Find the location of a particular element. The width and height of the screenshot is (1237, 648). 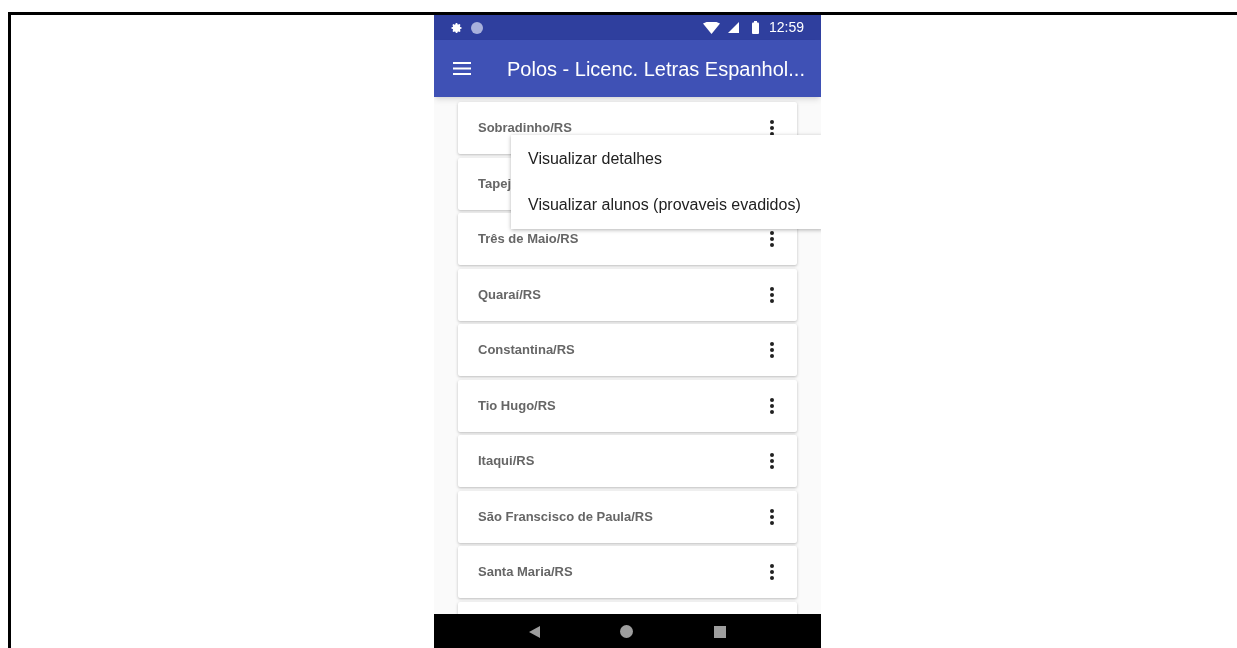

polo-name: São Franscisco de Paula/RS is located at coordinates (565, 516).